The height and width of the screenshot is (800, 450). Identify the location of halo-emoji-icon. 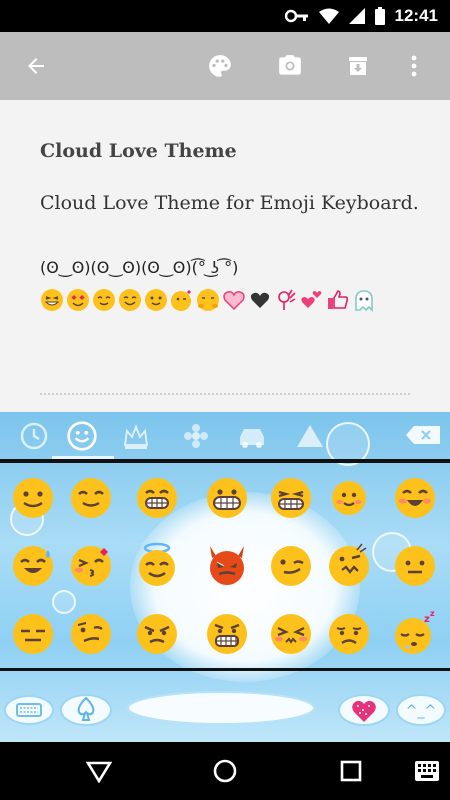
(157, 564).